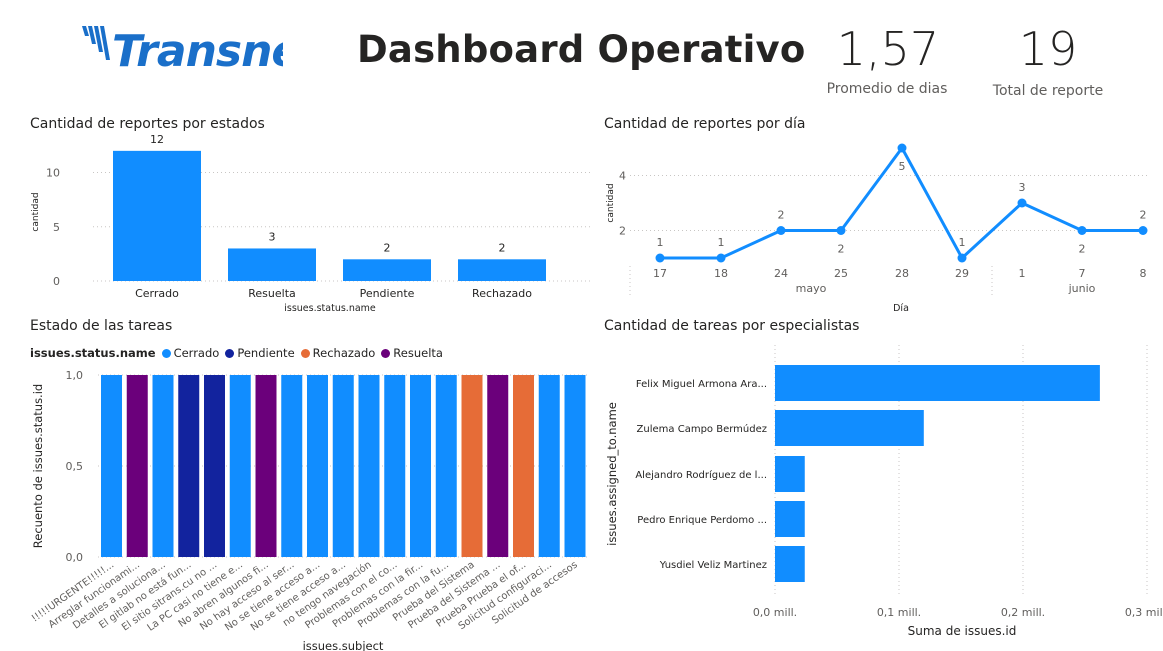  Describe the element at coordinates (75, 557) in the screenshot. I see `task-y-tick: 0,0` at that location.